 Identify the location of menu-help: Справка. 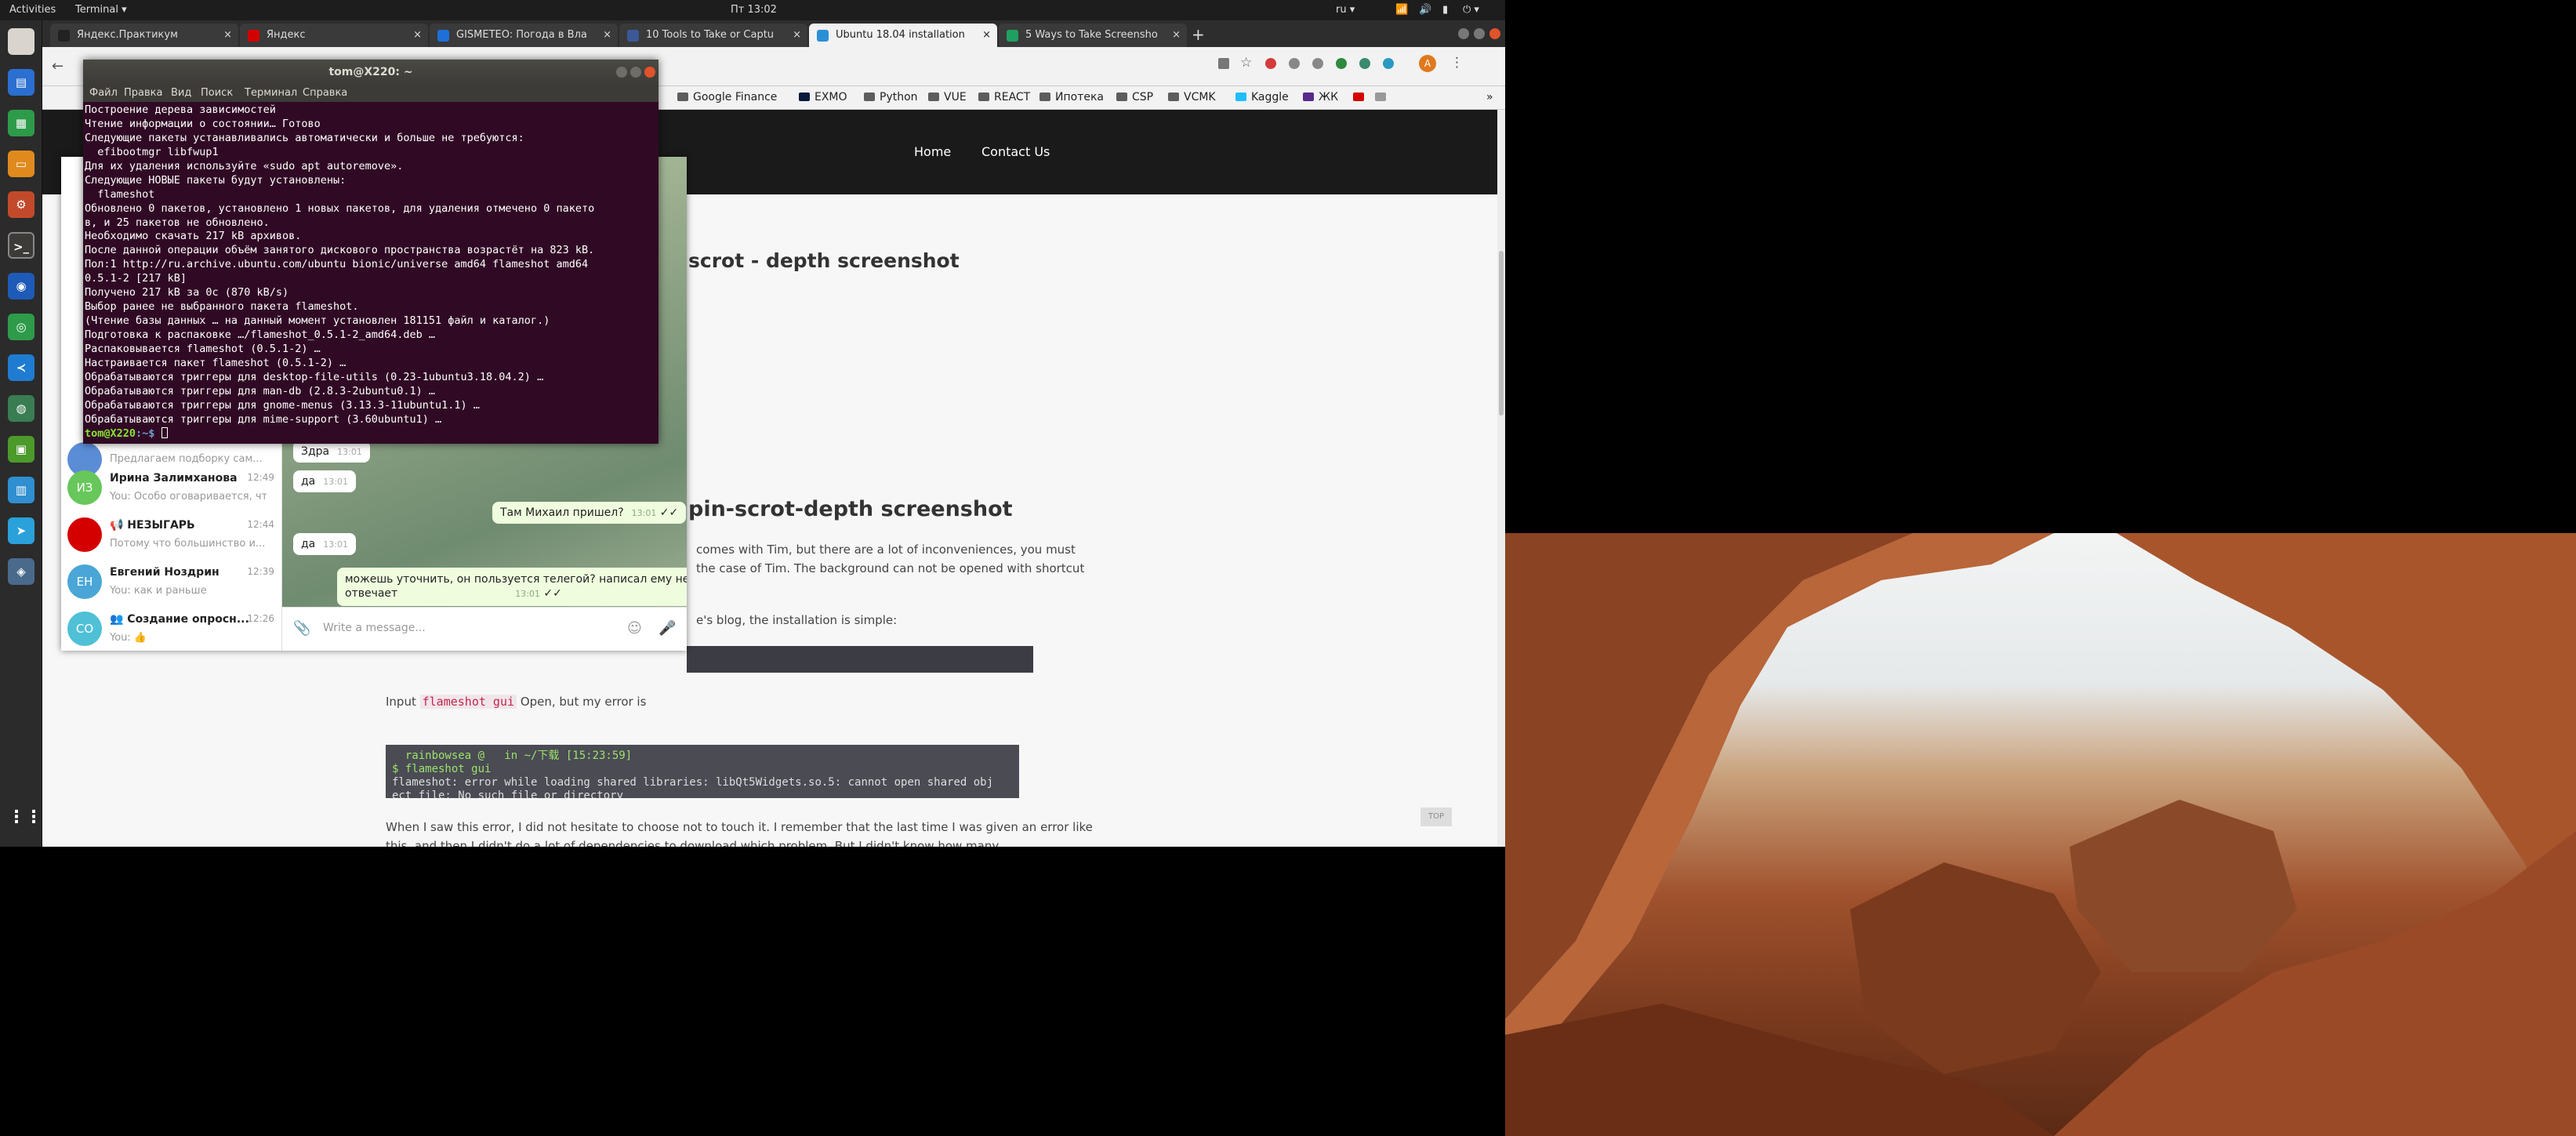
(325, 93).